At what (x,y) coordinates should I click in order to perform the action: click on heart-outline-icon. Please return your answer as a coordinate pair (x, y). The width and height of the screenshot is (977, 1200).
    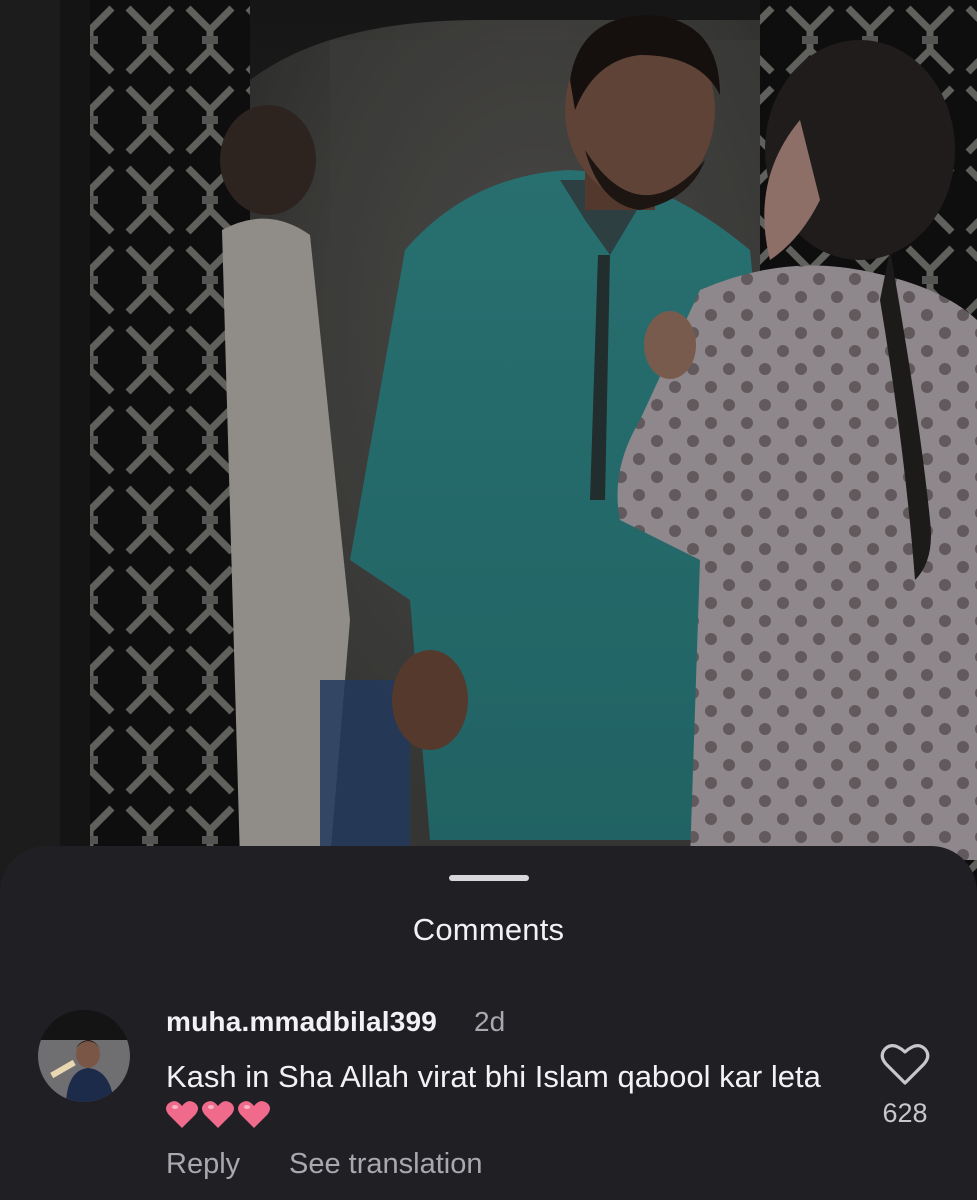
    Looking at the image, I should click on (905, 1064).